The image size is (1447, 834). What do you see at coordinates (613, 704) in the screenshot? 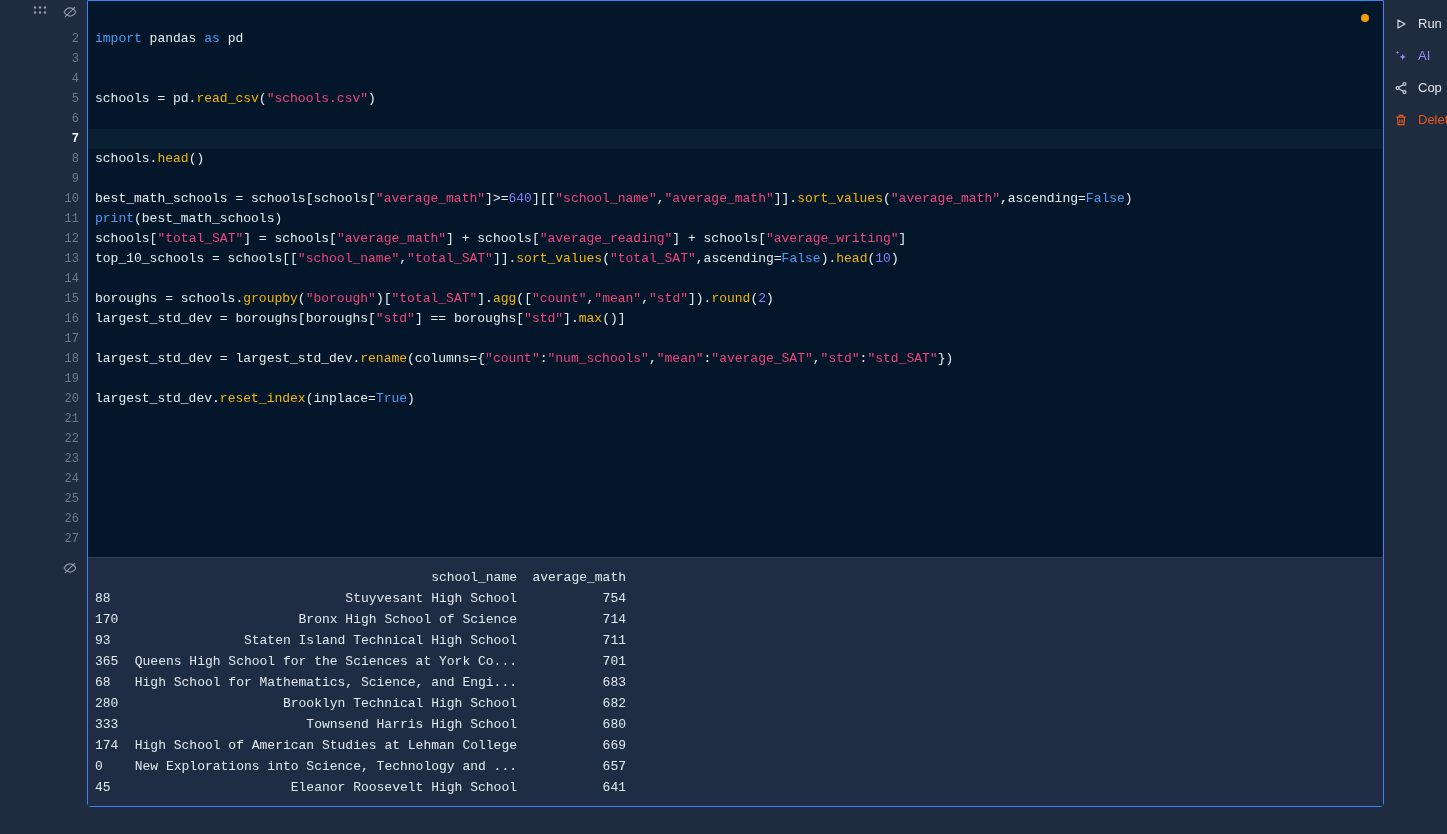
I see `table-cell-text: 682` at bounding box center [613, 704].